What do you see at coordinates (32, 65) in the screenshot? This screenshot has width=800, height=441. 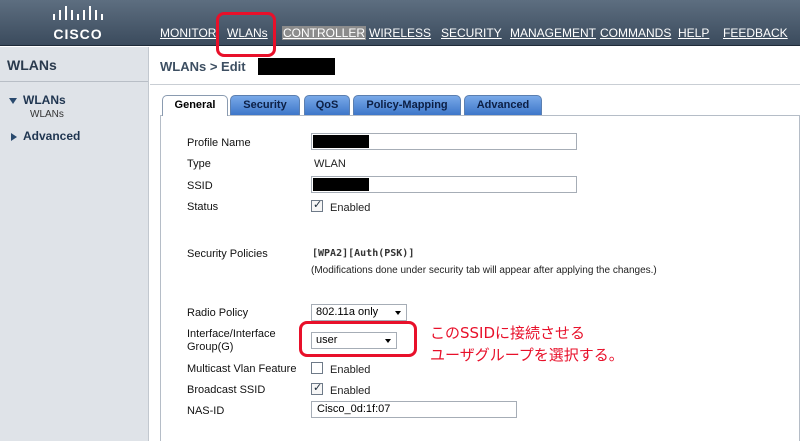 I see `sidebar-title: WLANs` at bounding box center [32, 65].